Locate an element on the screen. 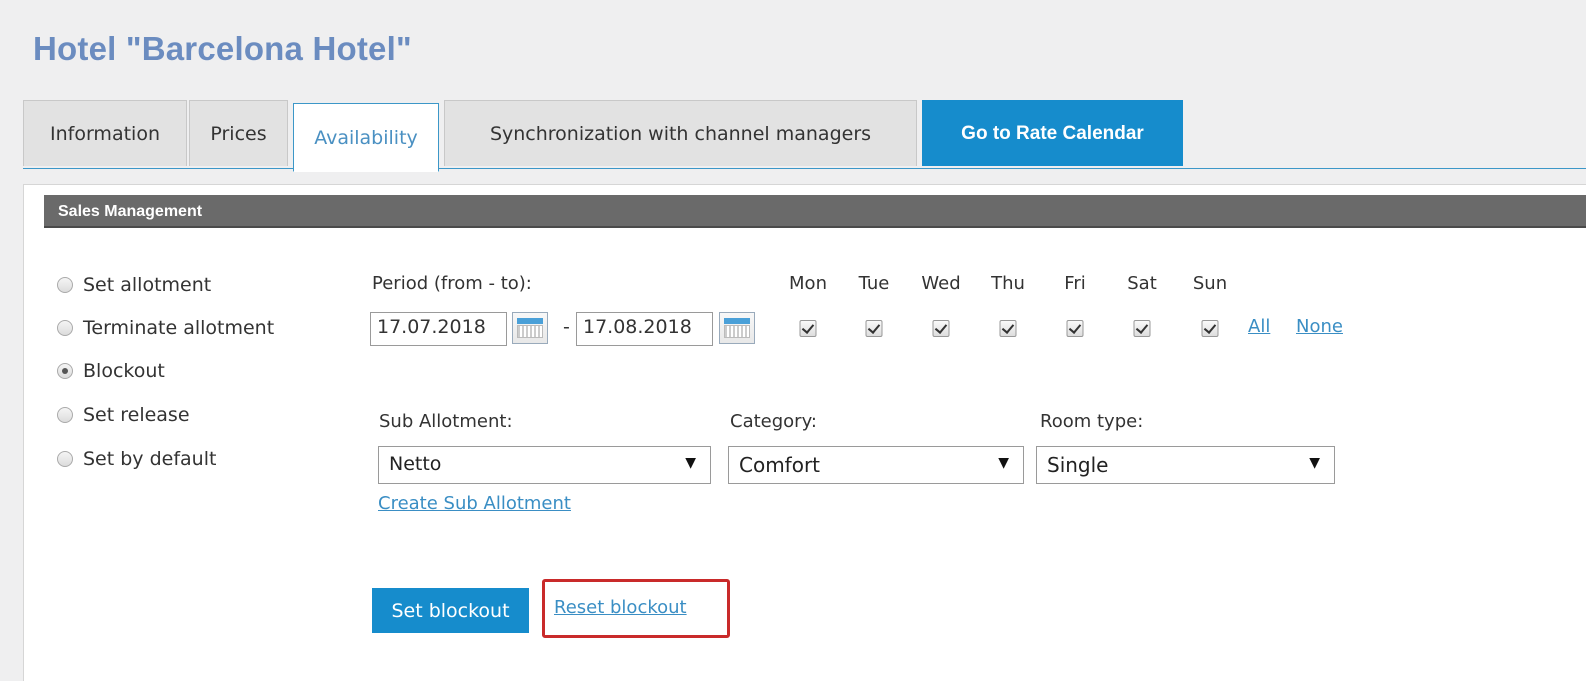 The height and width of the screenshot is (681, 1586). radio-label: Set allotment is located at coordinates (147, 285).